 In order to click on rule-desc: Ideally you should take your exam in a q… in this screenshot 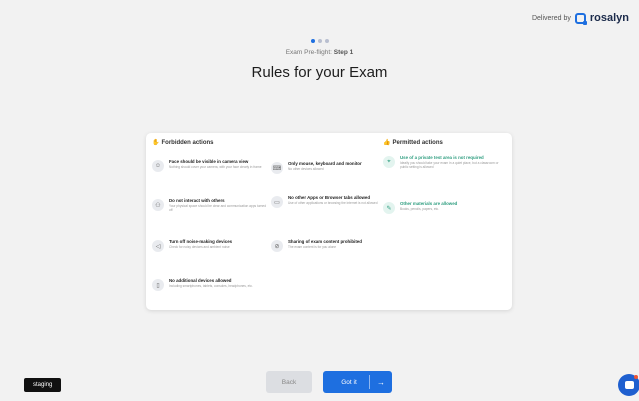, I will do `click(449, 165)`.